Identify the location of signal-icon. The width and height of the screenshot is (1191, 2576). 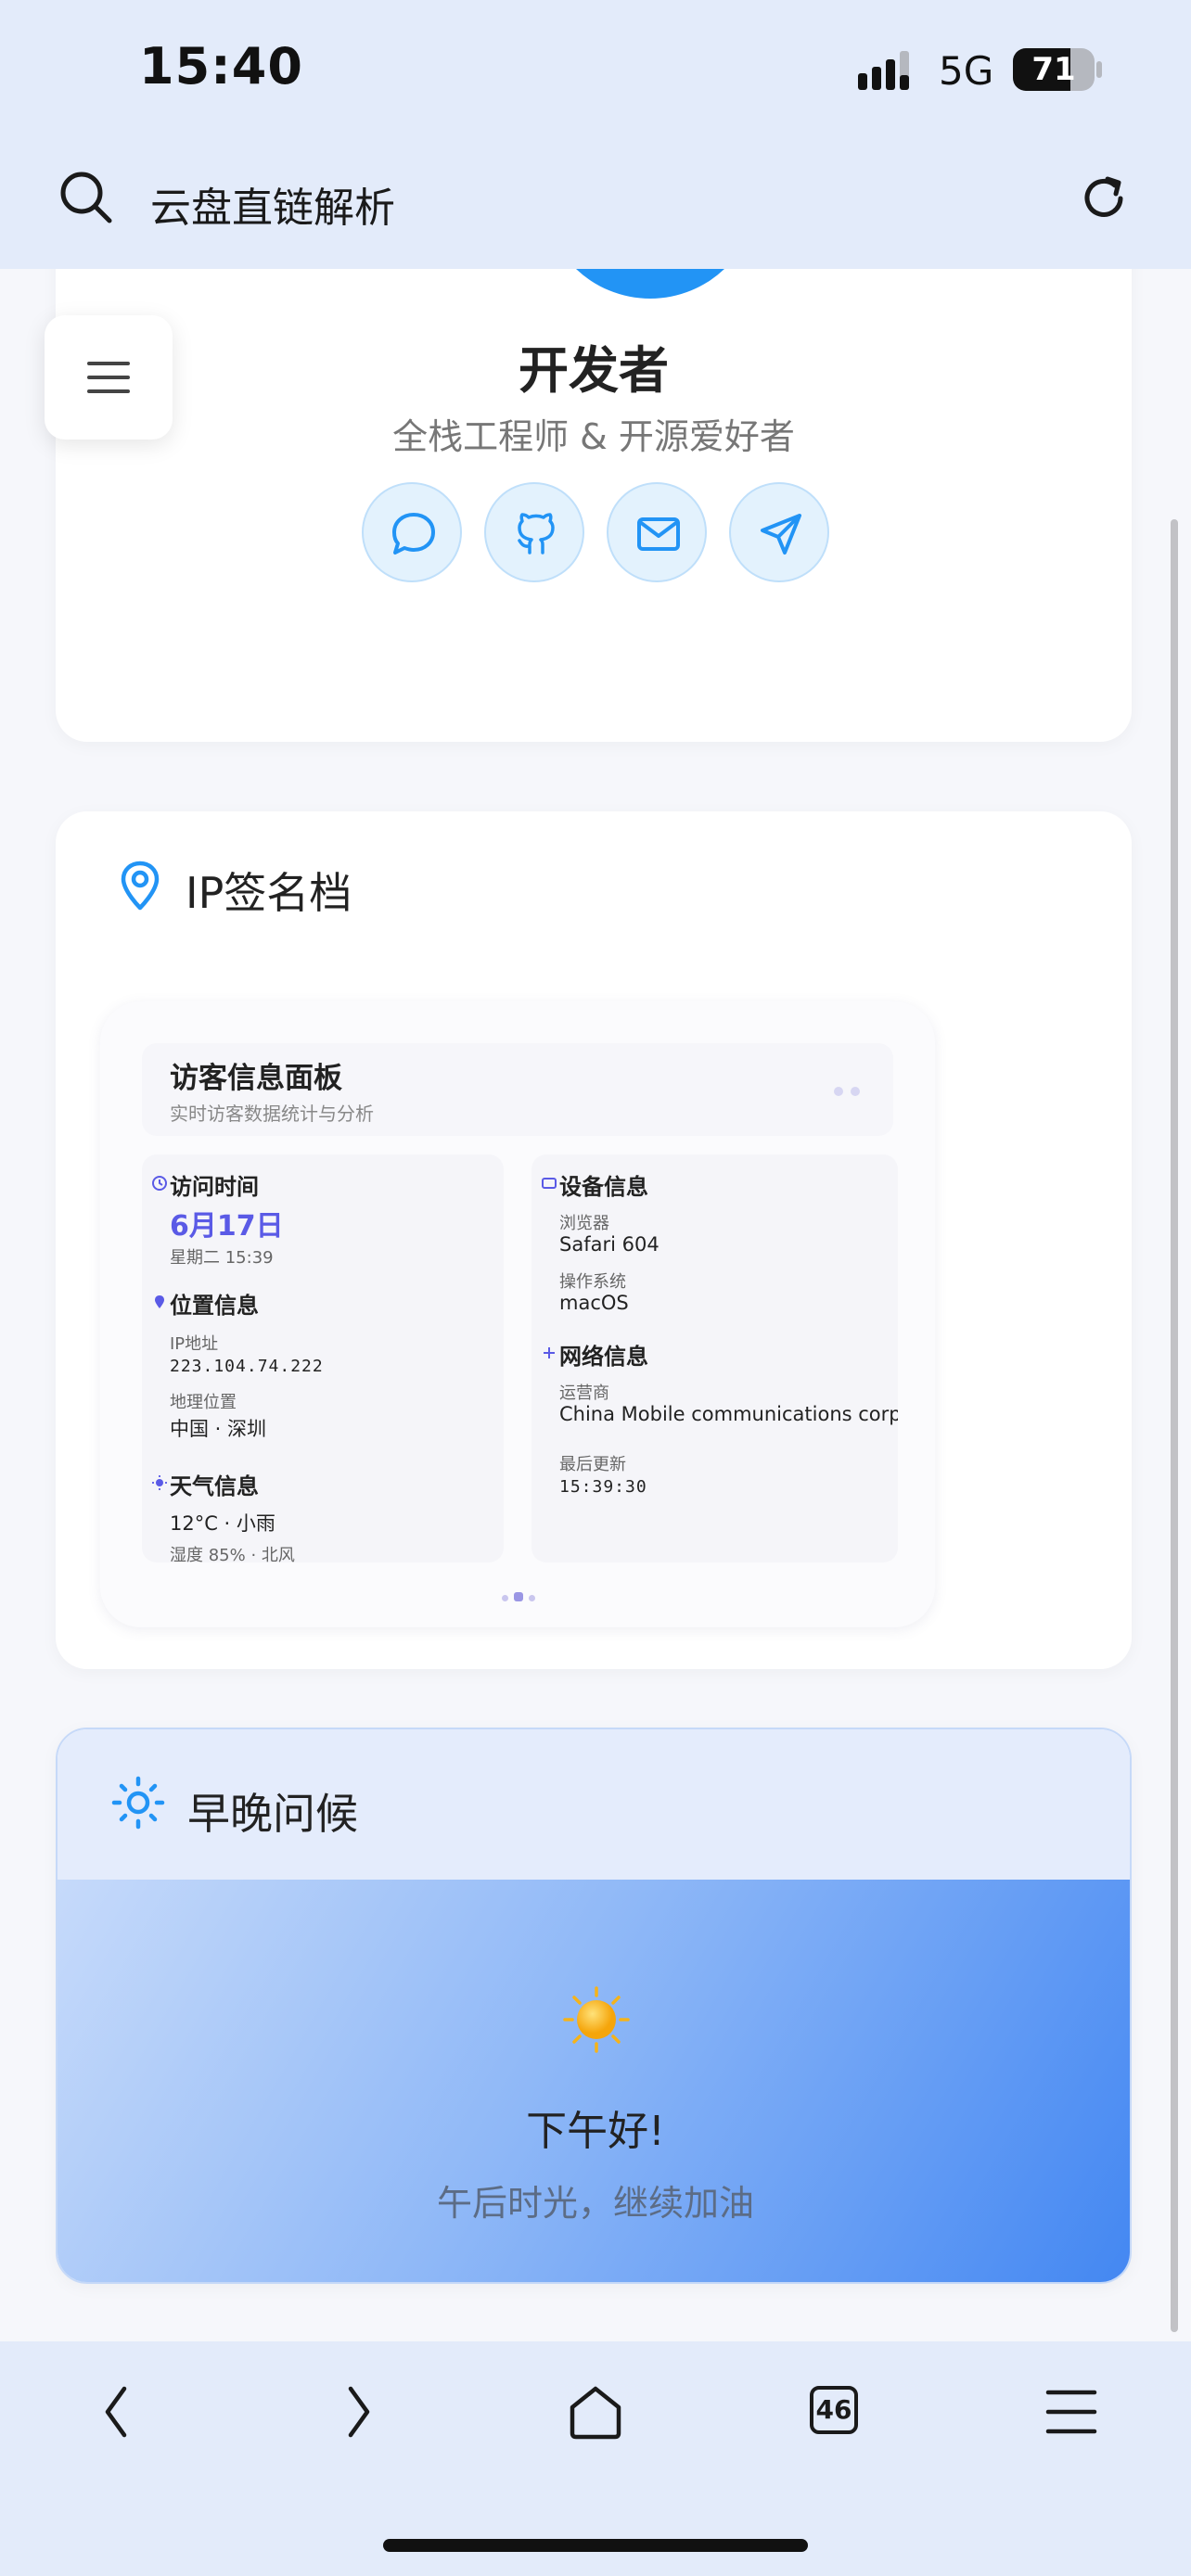
(883, 71).